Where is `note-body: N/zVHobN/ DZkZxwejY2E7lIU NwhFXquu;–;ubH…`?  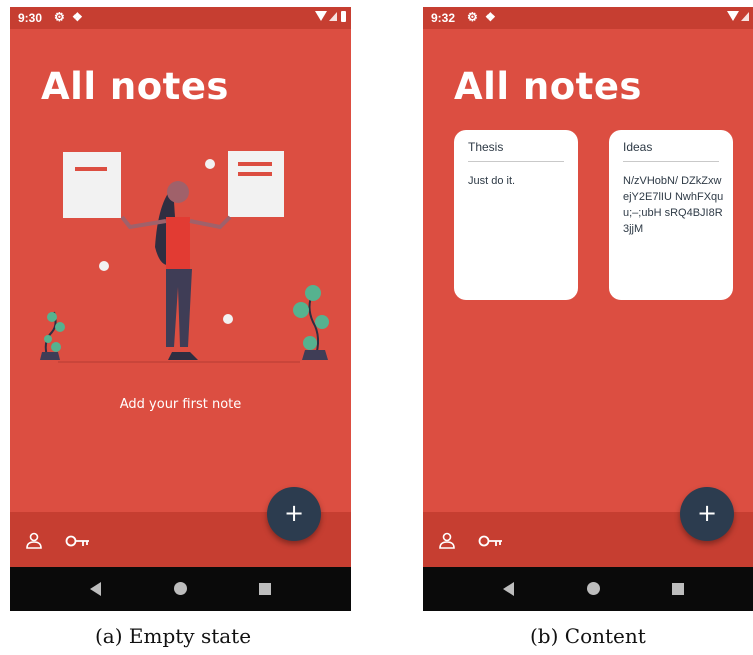
note-body: N/zVHobN/ DZkZxwejY2E7lIU NwhFXquu;–;ubH… is located at coordinates (673, 205).